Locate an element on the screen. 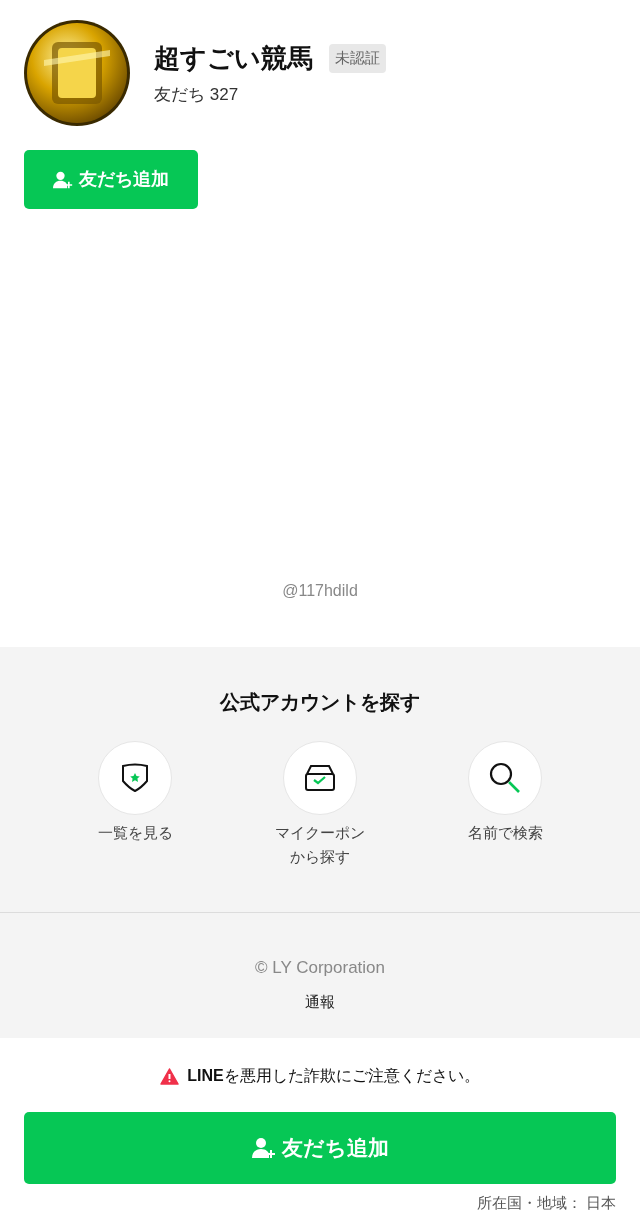 Image resolution: width=640 pixels, height=1221 pixels. shield-star-icon is located at coordinates (135, 778).